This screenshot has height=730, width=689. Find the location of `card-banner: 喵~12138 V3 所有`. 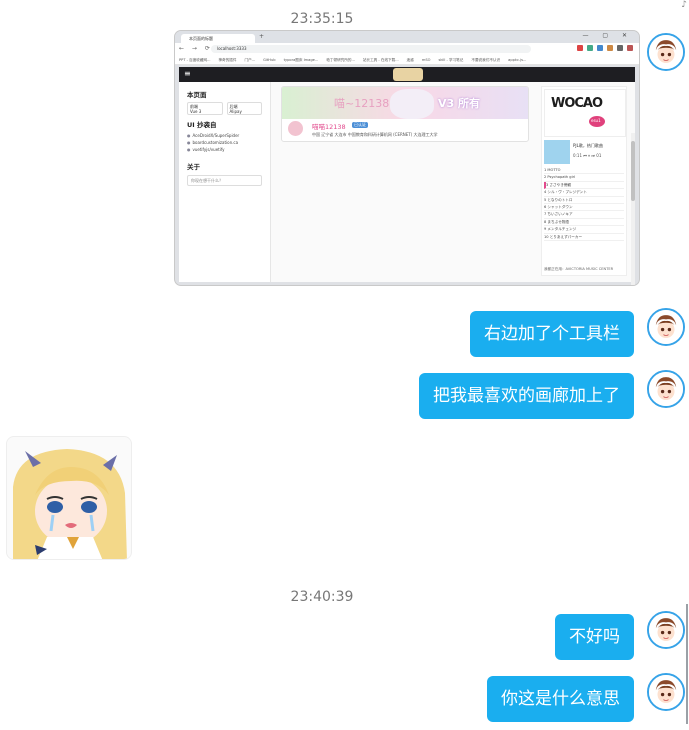

card-banner: 喵~12138 V3 所有 is located at coordinates (405, 103).